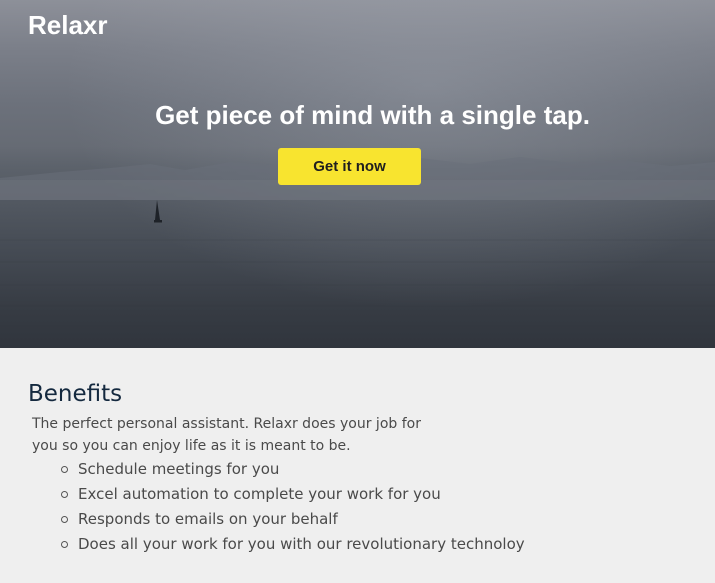 The image size is (715, 583). What do you see at coordinates (75, 394) in the screenshot?
I see `benefits-title: Benefits` at bounding box center [75, 394].